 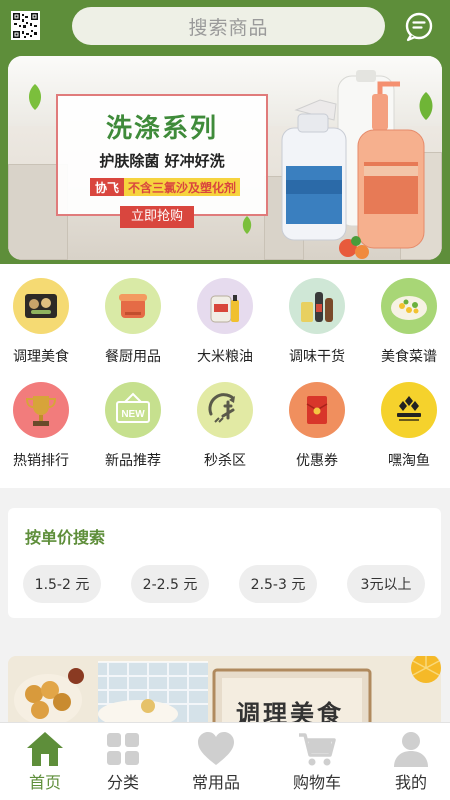 I want to click on header-bar: 搜索商品, so click(x=225, y=28).